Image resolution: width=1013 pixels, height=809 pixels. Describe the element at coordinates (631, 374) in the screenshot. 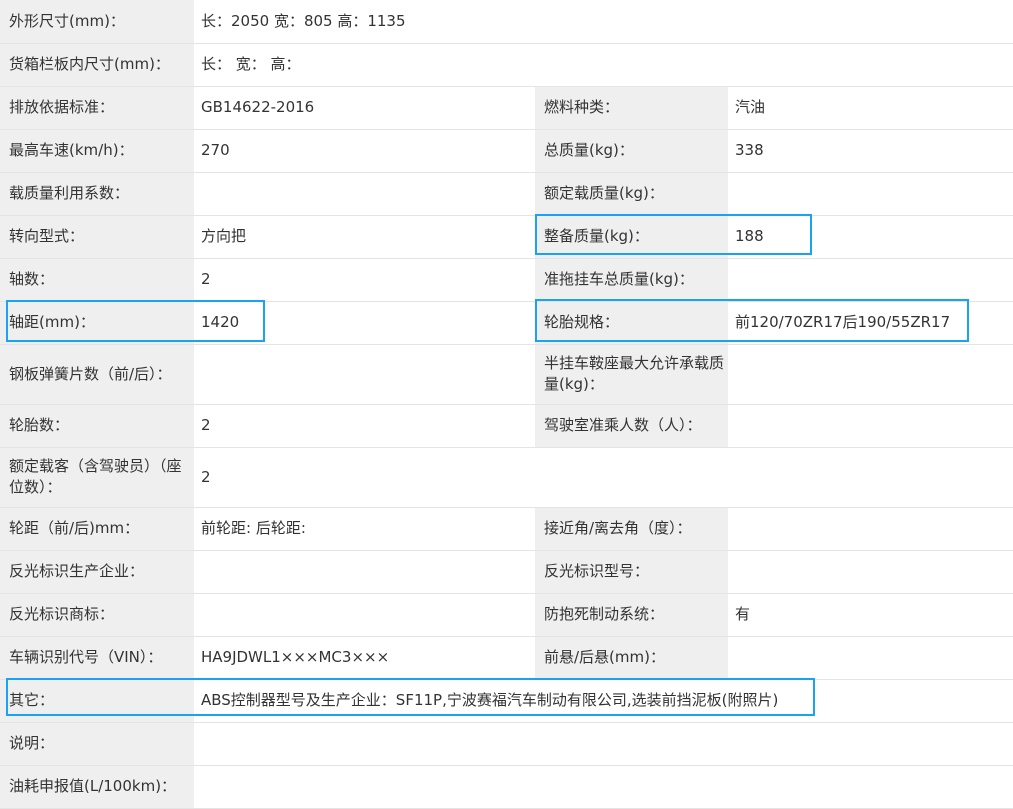

I see `label-saddle-load: 半挂车鞍座最大允许承载质量(kg)：` at that location.